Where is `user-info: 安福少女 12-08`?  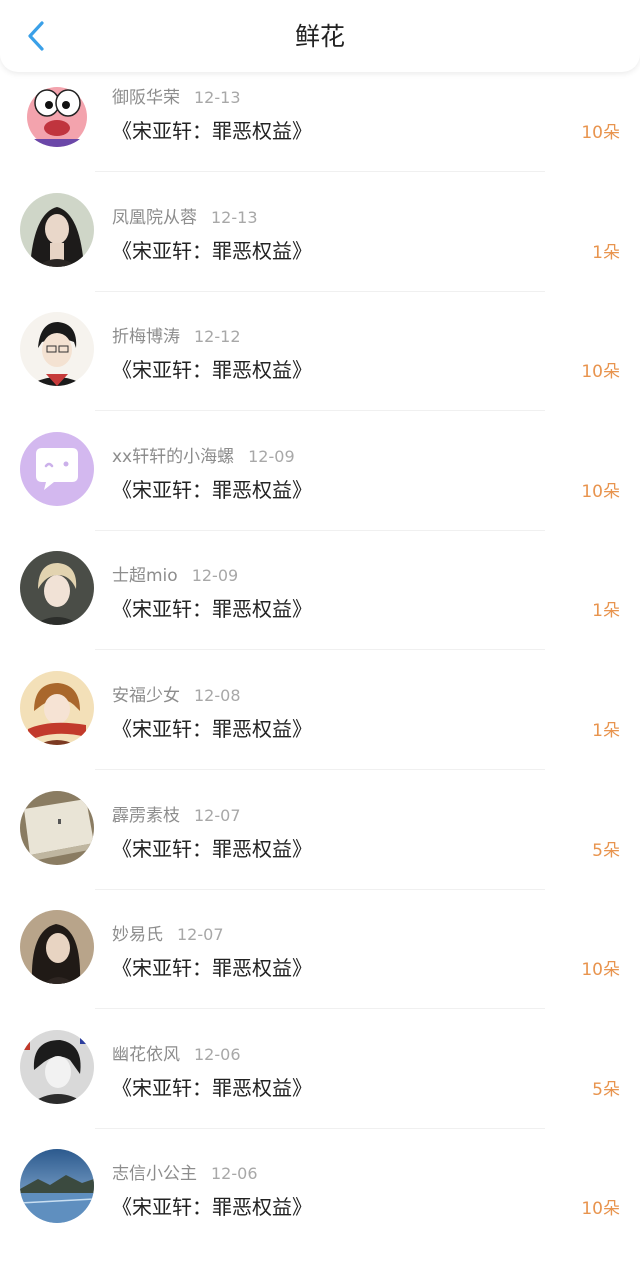 user-info: 安福少女 12-08 is located at coordinates (176, 693).